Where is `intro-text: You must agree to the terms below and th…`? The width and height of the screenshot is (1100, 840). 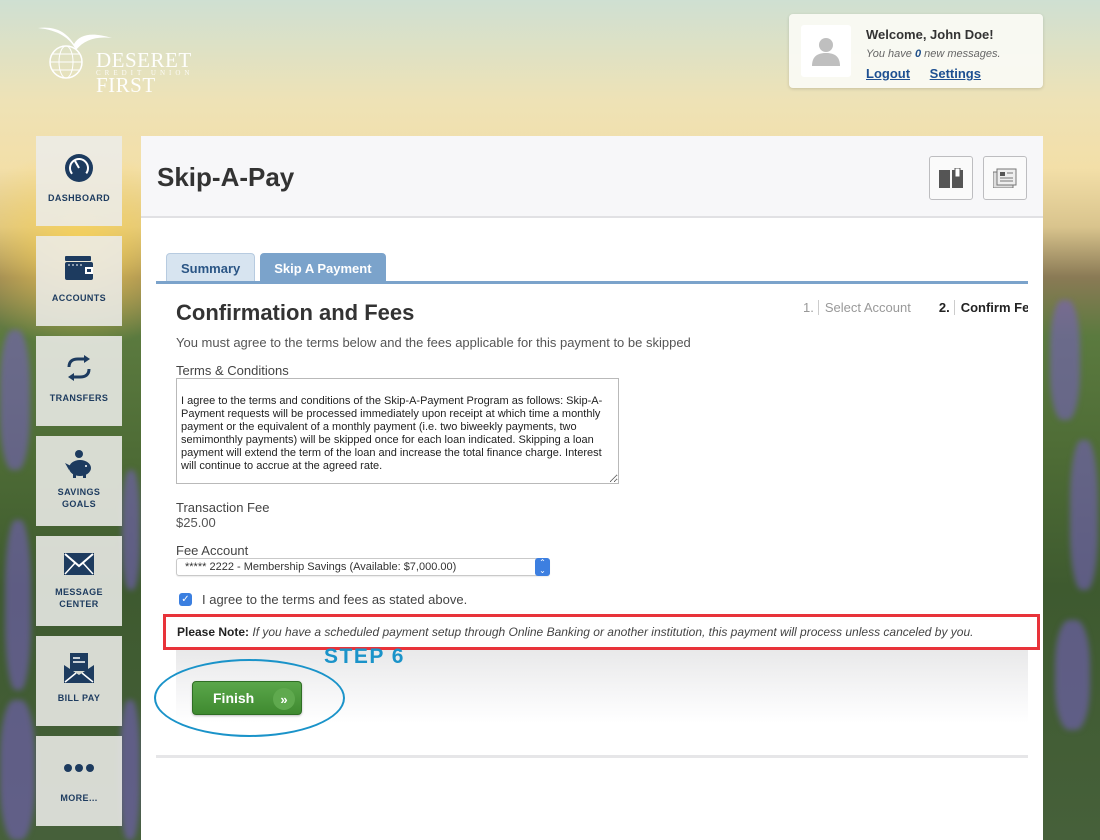
intro-text: You must agree to the terms below and th… is located at coordinates (433, 342).